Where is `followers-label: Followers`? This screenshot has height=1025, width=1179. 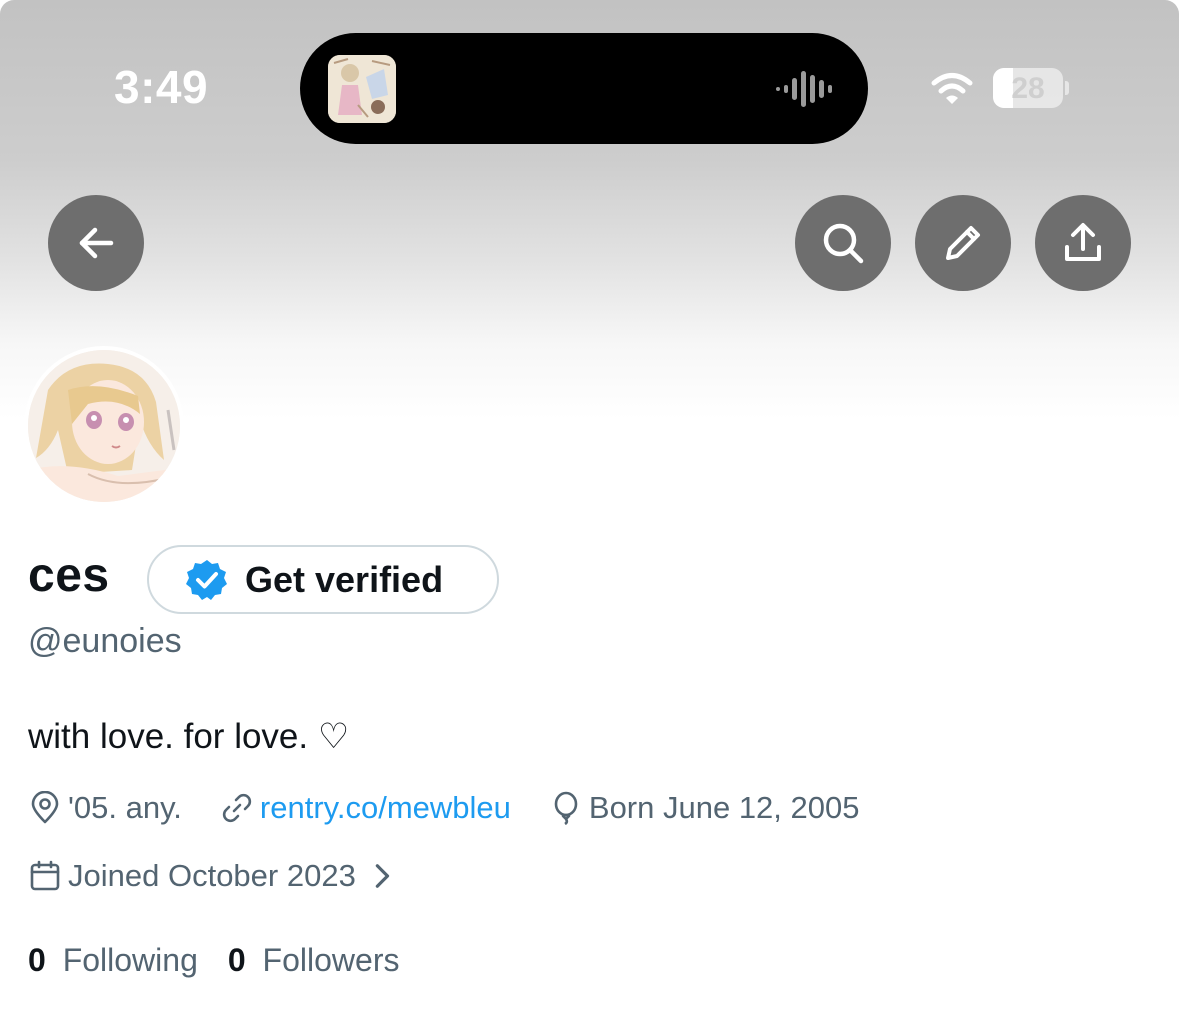
followers-label: Followers is located at coordinates (331, 960).